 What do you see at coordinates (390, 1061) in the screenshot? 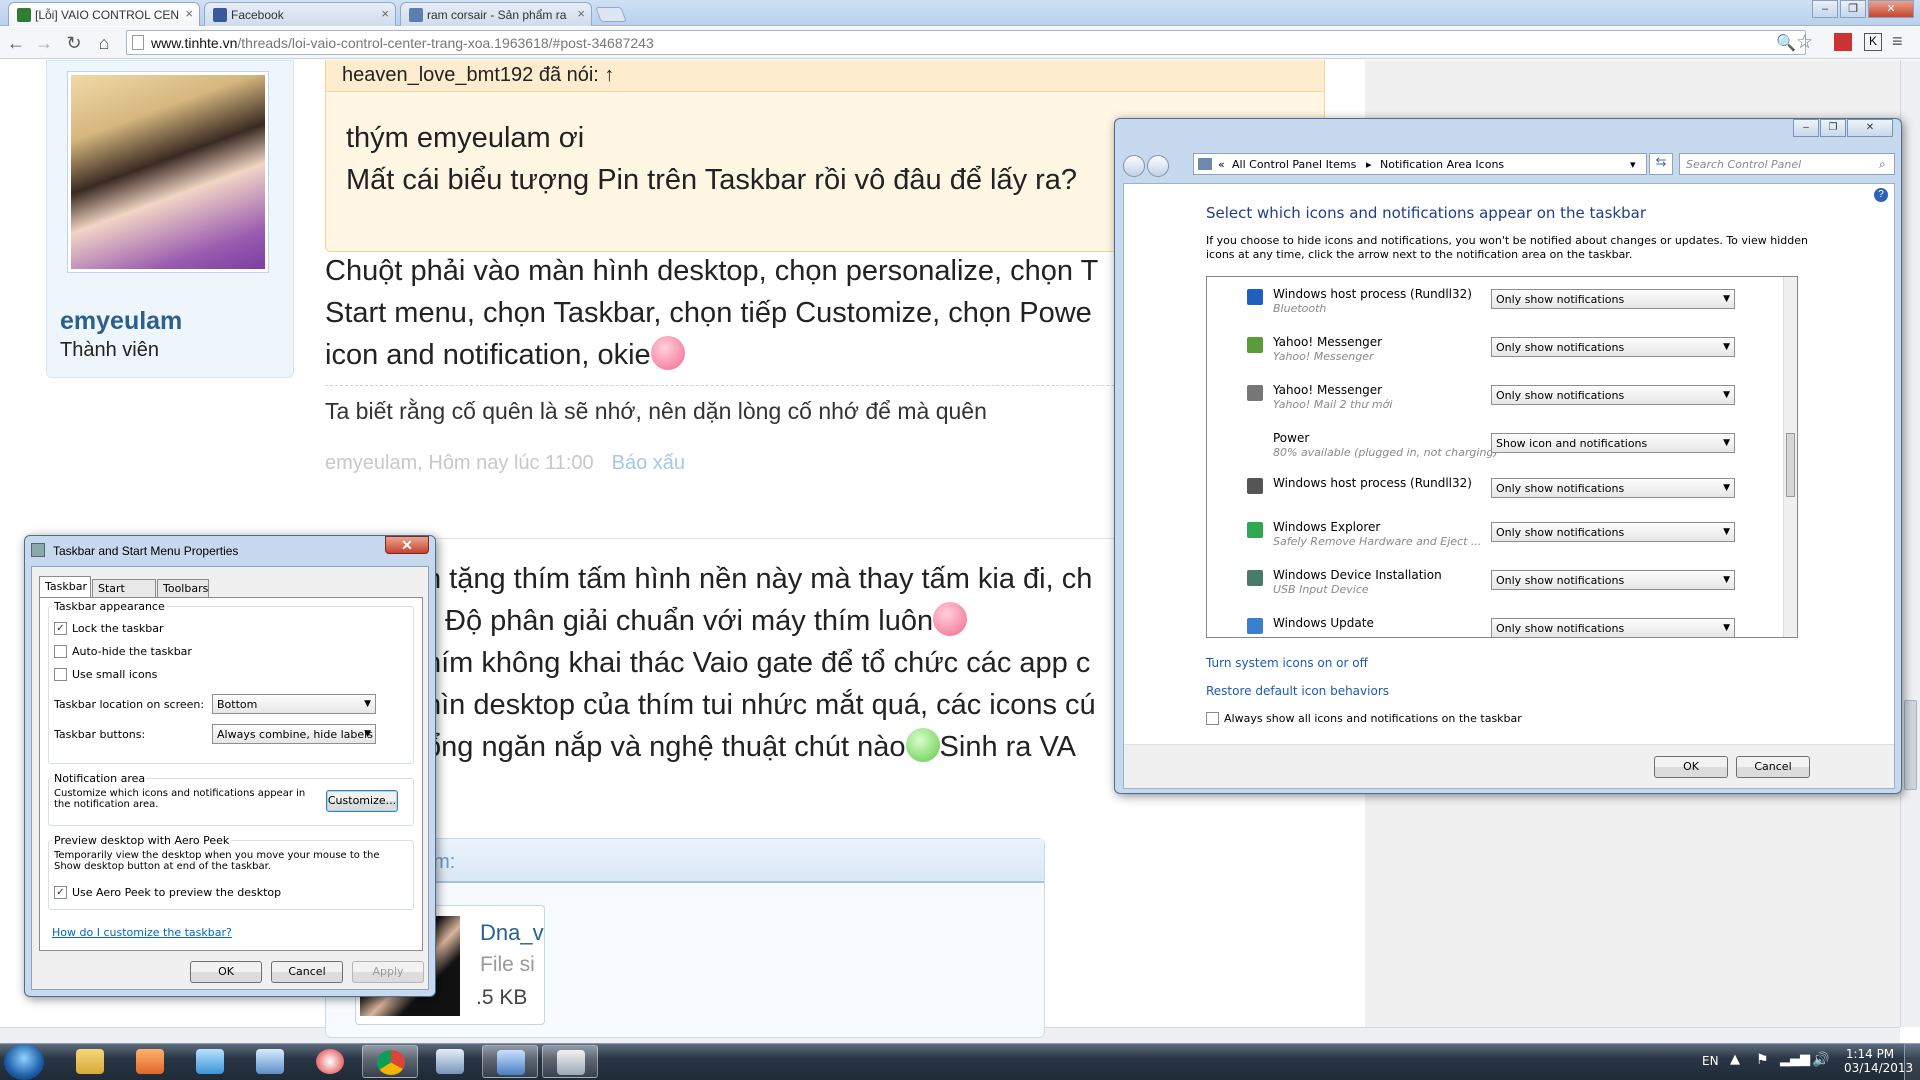
I see `taskbar-chrome` at bounding box center [390, 1061].